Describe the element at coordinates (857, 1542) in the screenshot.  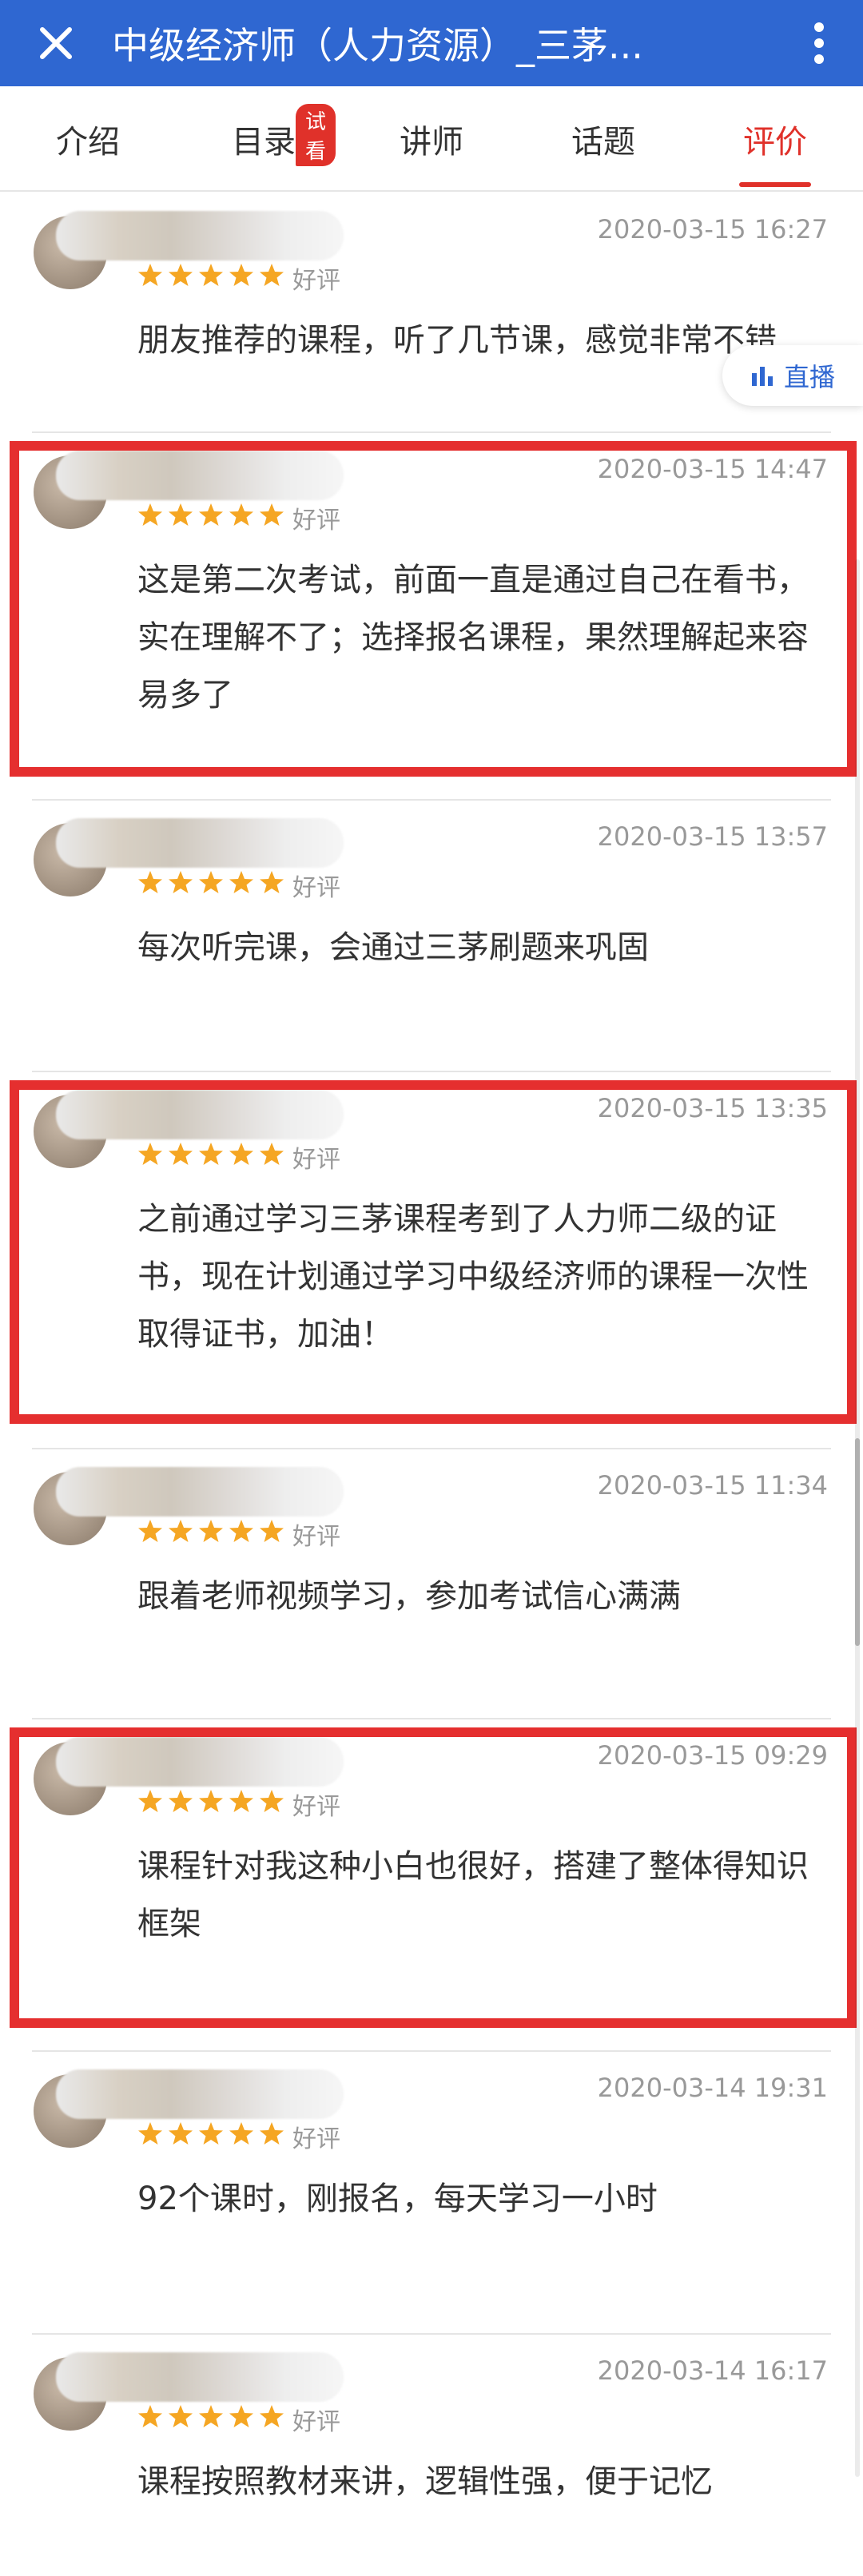
I see `scrollbar-thumb` at that location.